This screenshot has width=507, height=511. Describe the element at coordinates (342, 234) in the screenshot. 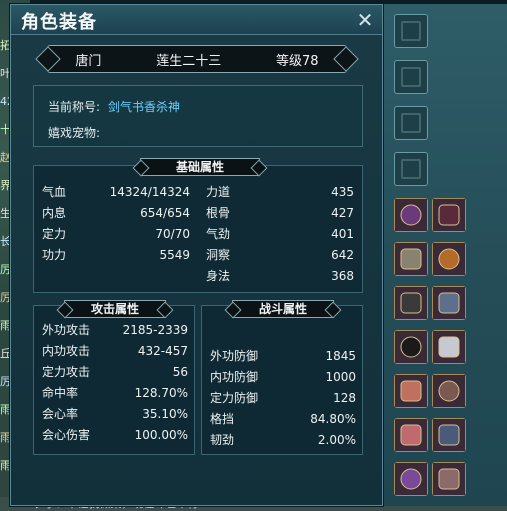

I see `basic-stat-value: 401` at that location.